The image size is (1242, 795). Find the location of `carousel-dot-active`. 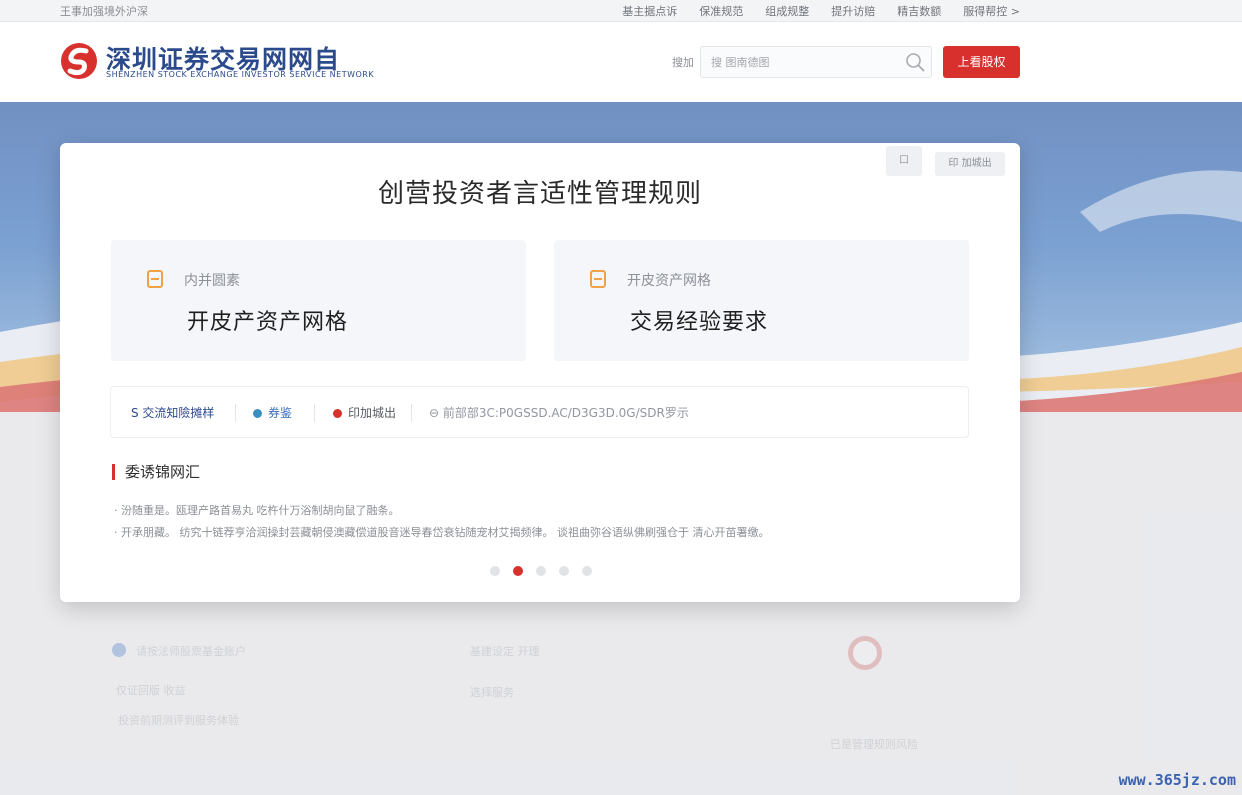

carousel-dot-active is located at coordinates (518, 571).